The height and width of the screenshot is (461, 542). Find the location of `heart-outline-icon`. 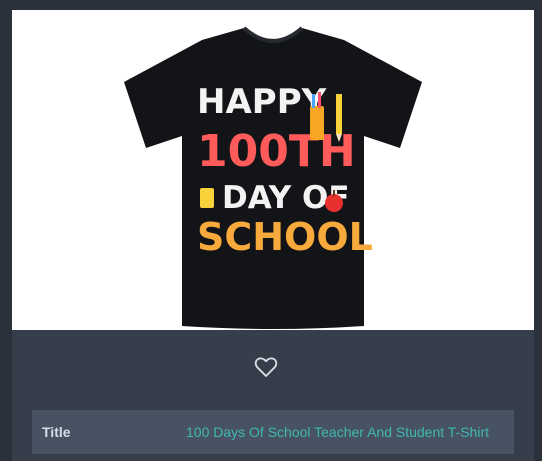

heart-outline-icon is located at coordinates (266, 367).